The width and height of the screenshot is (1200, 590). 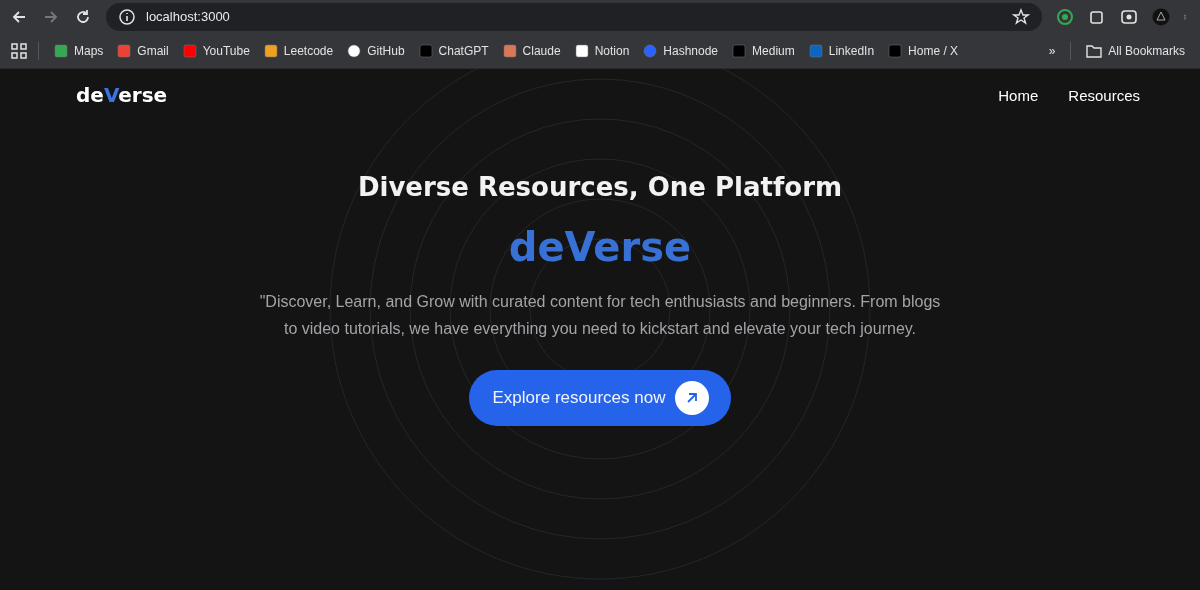 What do you see at coordinates (923, 50) in the screenshot?
I see `bookmark-link: Home / X` at bounding box center [923, 50].